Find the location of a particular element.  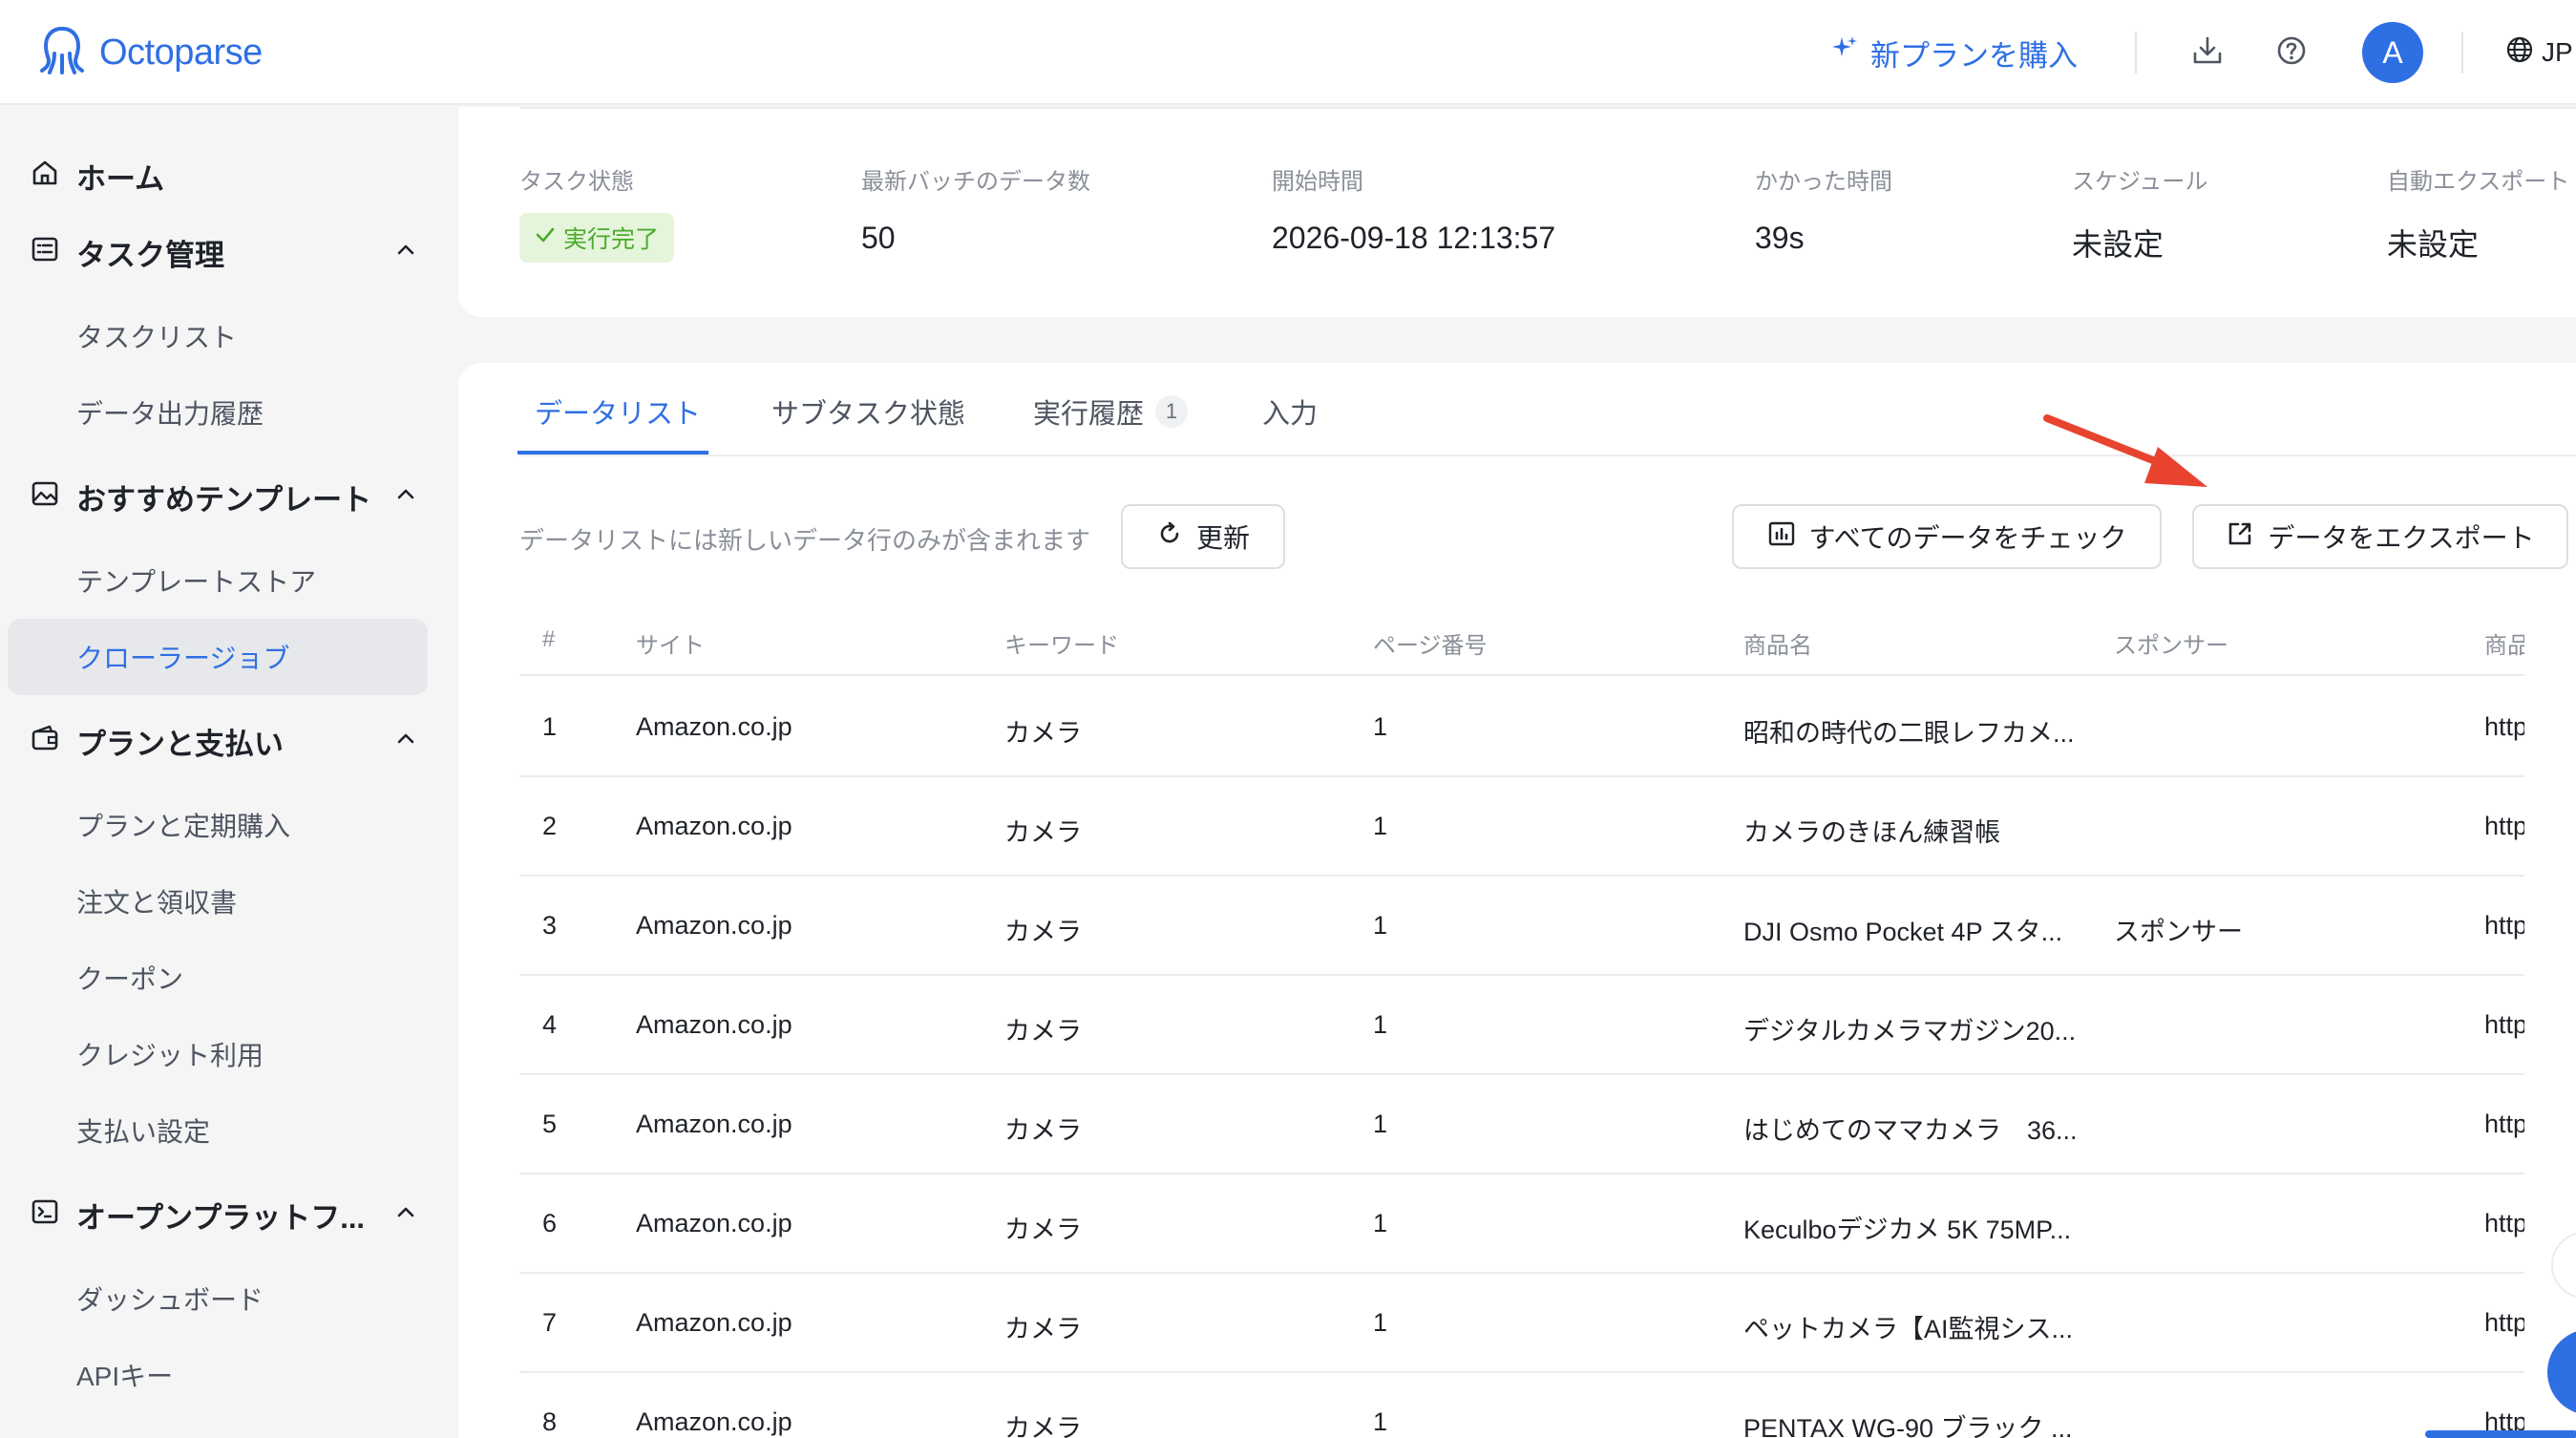

refresh-button: 更新 is located at coordinates (1203, 536).